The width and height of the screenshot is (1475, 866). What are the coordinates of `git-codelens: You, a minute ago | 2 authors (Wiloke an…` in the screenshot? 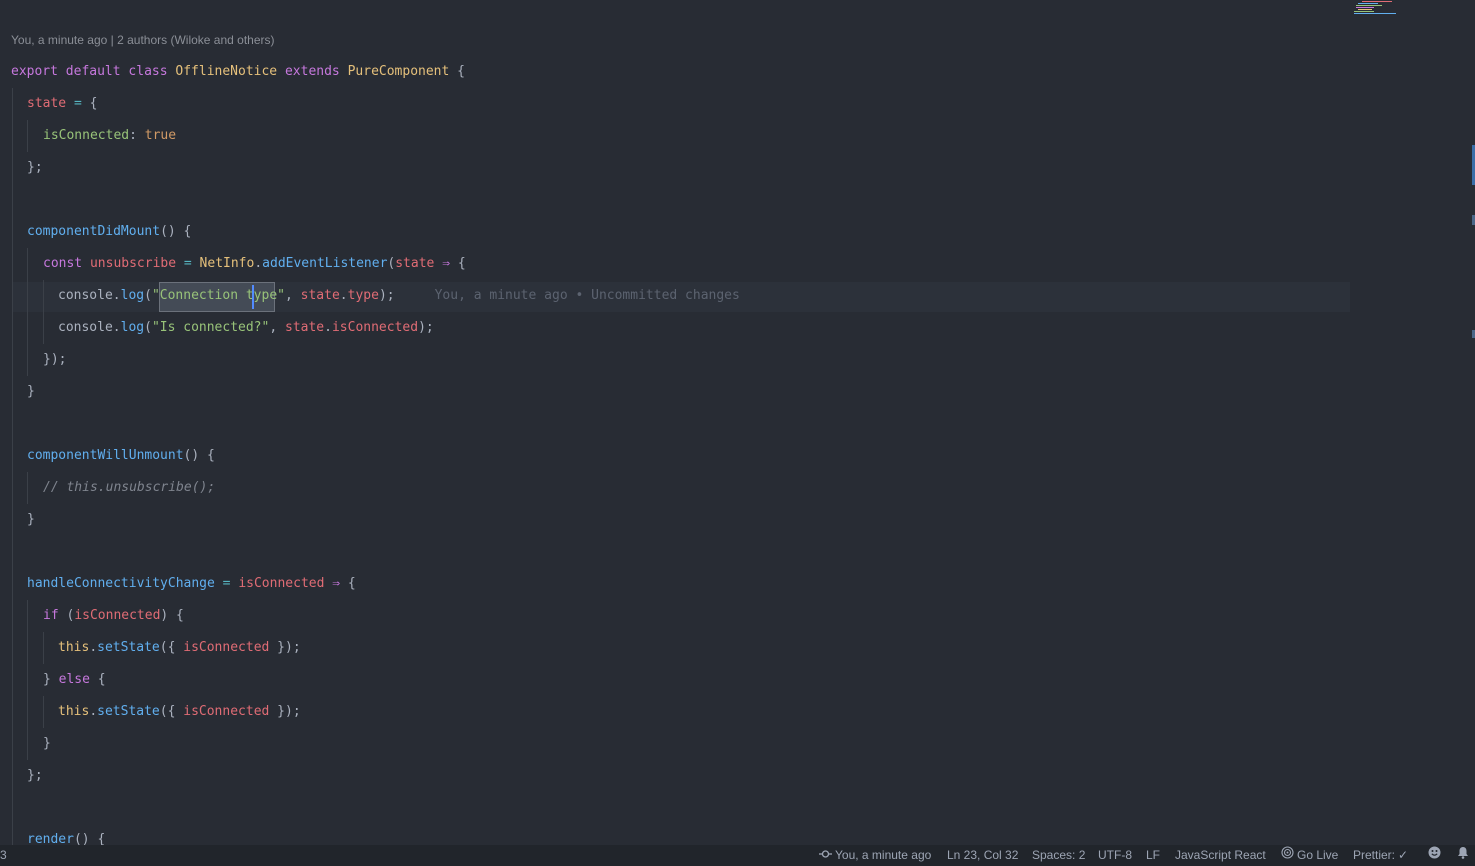 It's located at (143, 40).